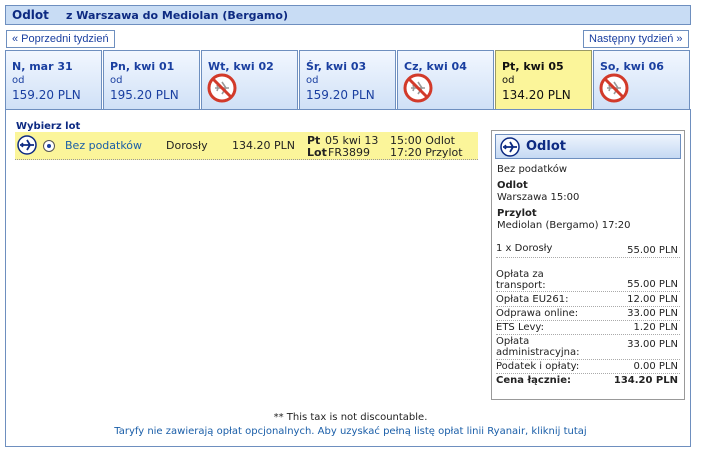  What do you see at coordinates (588, 280) in the screenshot?
I see `fee-row: Opłata za transport: 55.00 PLN` at bounding box center [588, 280].